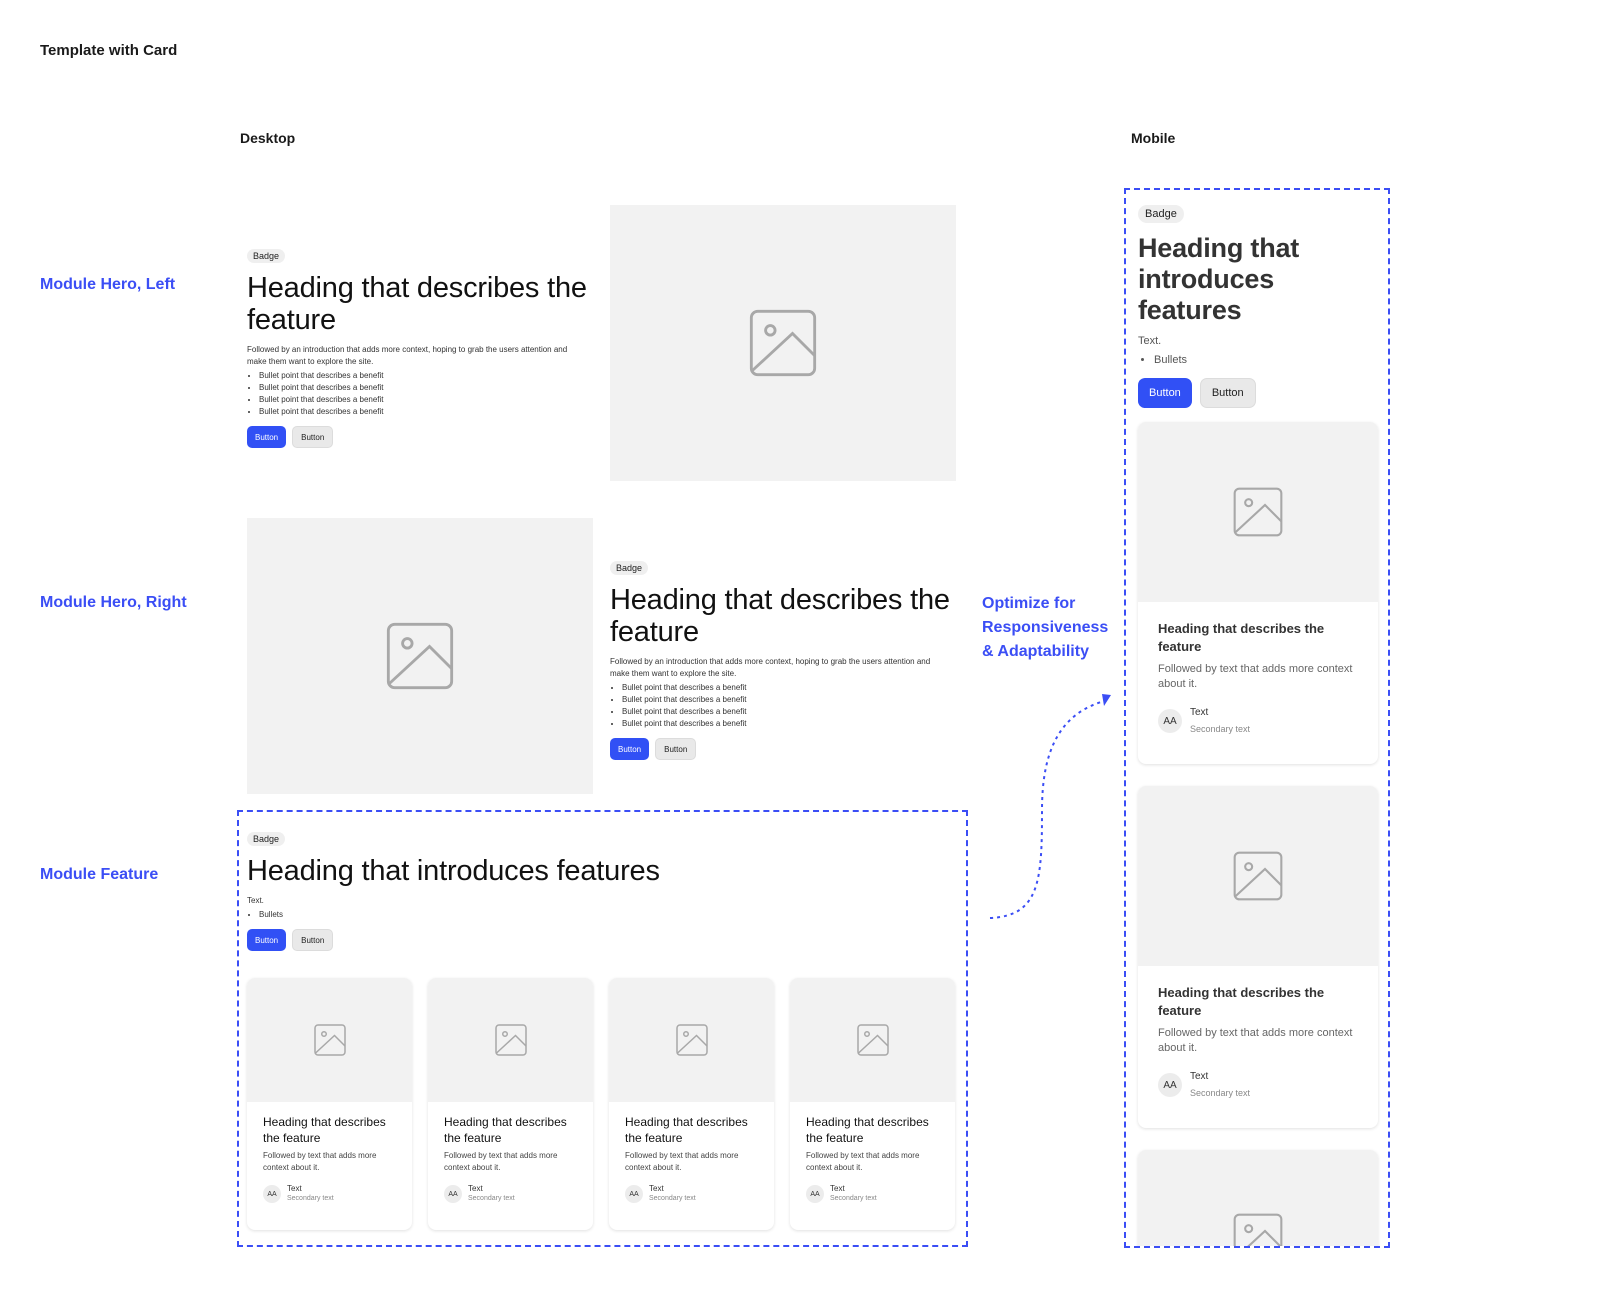 The height and width of the screenshot is (1301, 1616). What do you see at coordinates (597, 940) in the screenshot?
I see `feature-buttons: Button Button` at bounding box center [597, 940].